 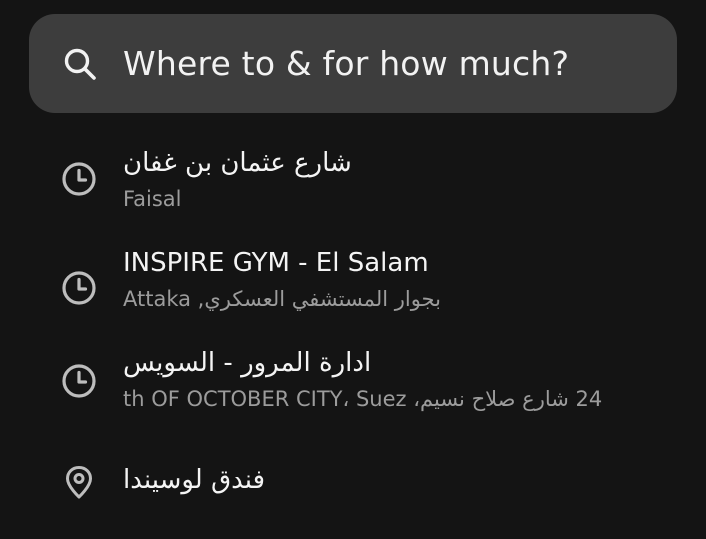 I want to click on place-title: INSPIRE GYM - El Salam, so click(x=276, y=263).